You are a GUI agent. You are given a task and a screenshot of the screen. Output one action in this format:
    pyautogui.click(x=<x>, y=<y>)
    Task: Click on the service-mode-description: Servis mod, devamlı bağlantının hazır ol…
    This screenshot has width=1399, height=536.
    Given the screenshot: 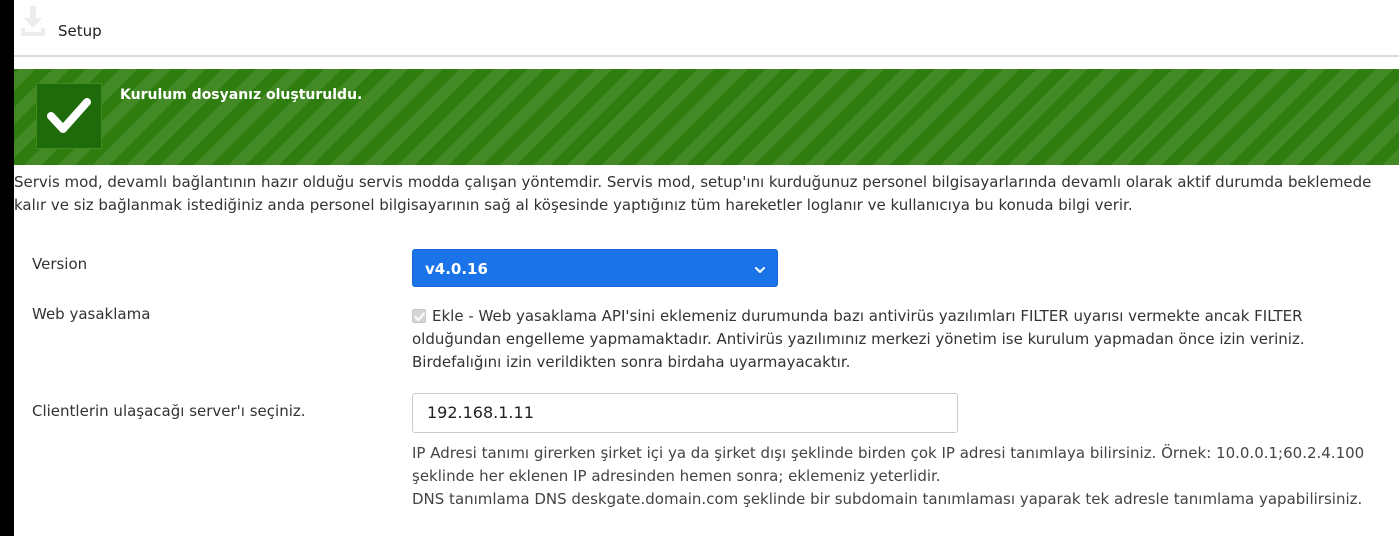 What is the action you would take?
    pyautogui.click(x=693, y=193)
    